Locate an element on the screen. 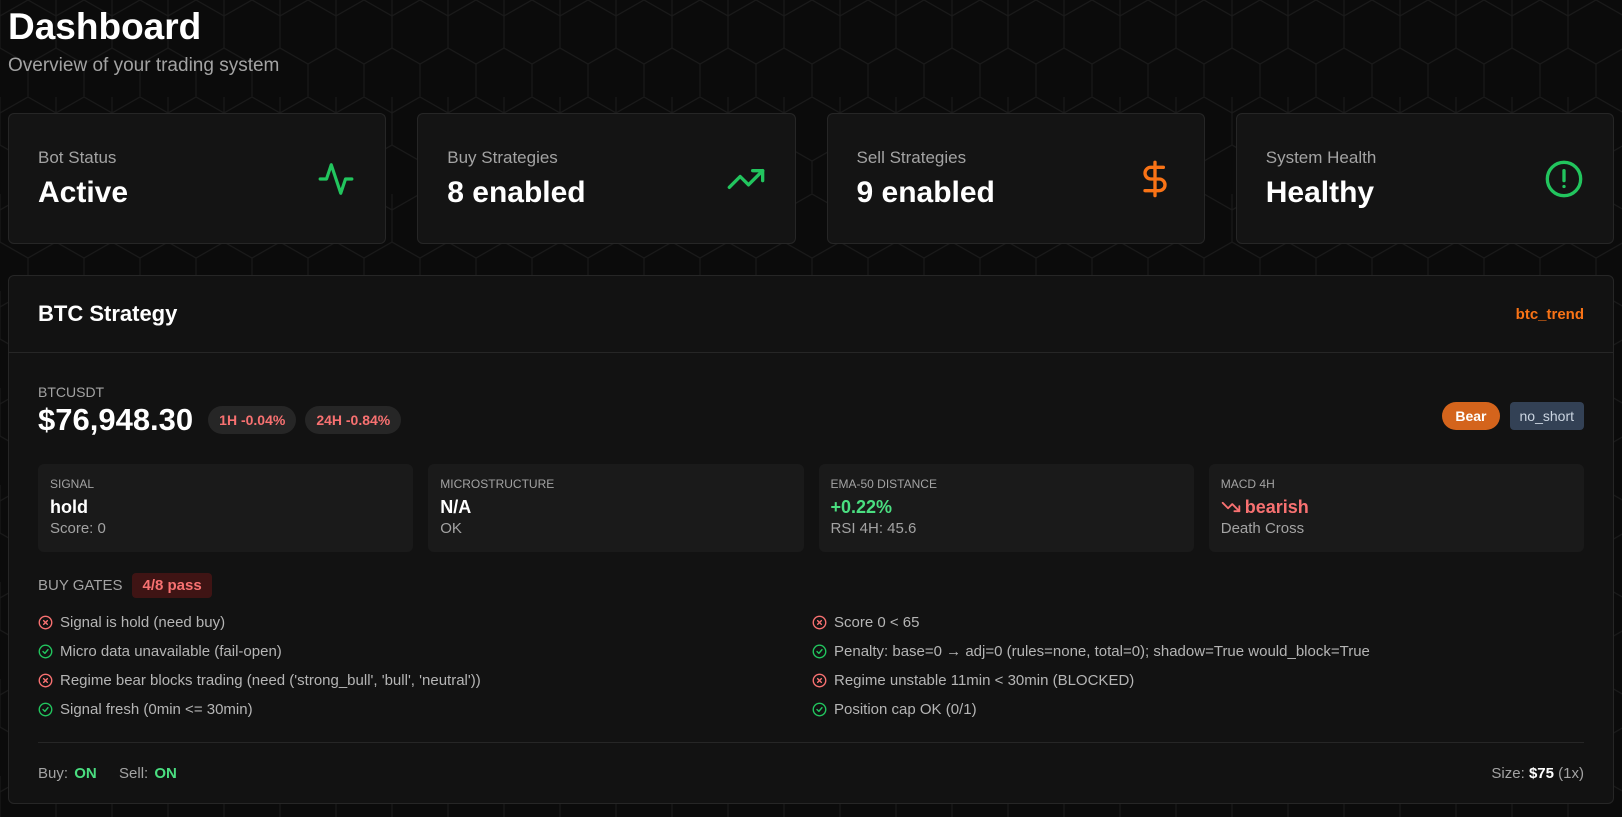  stat-value: 8 enabled is located at coordinates (516, 192).